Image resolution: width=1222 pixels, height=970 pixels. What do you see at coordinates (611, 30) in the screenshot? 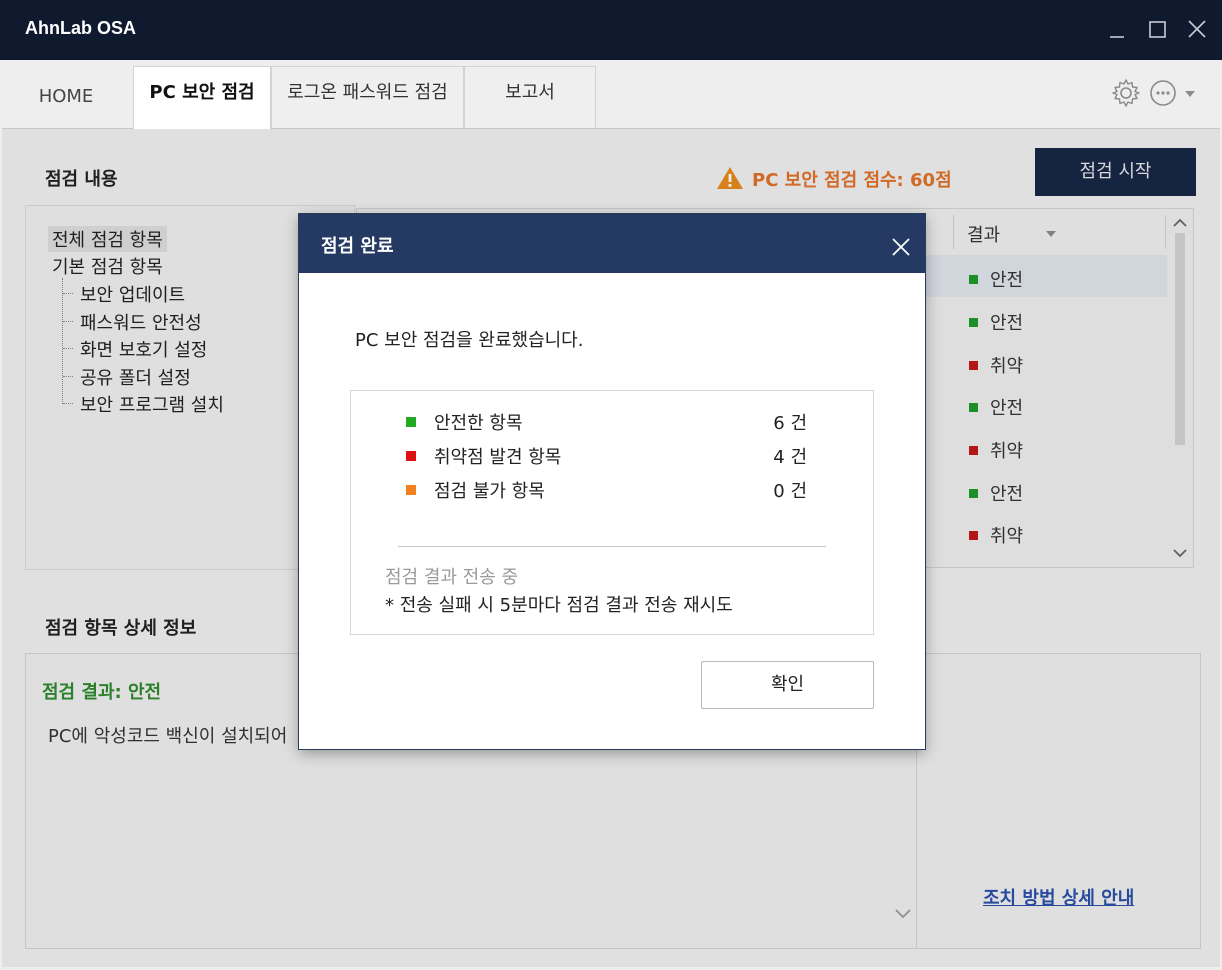
I see `title-bar: AhnLab OSA` at bounding box center [611, 30].